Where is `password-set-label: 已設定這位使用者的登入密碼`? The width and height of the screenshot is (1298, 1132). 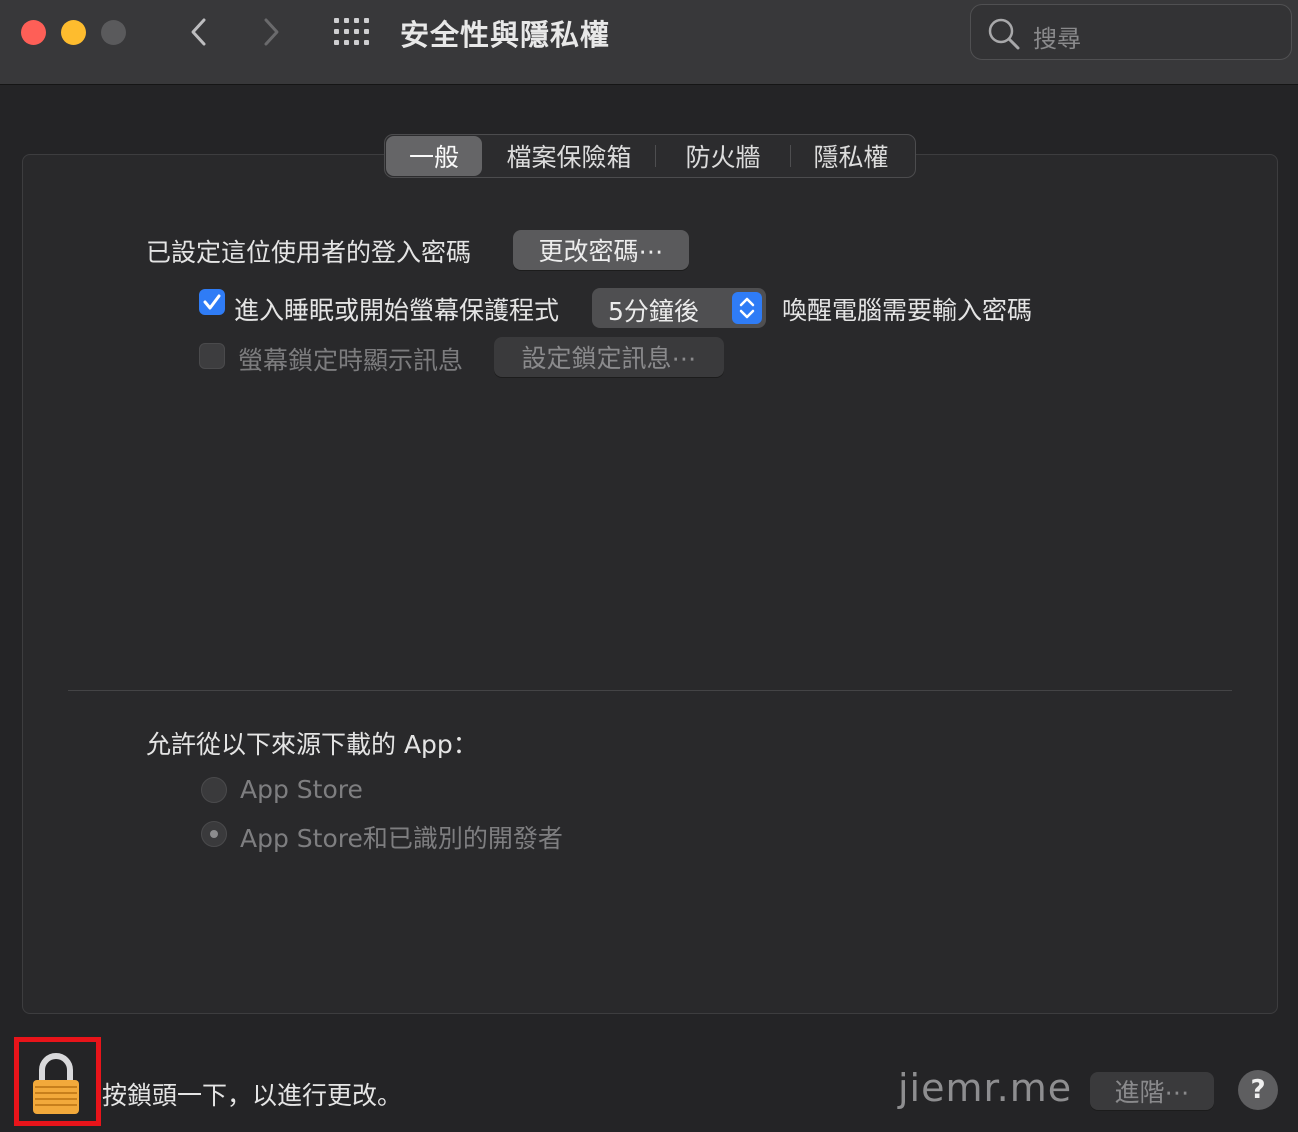 password-set-label: 已設定這位使用者的登入密碼 is located at coordinates (309, 252).